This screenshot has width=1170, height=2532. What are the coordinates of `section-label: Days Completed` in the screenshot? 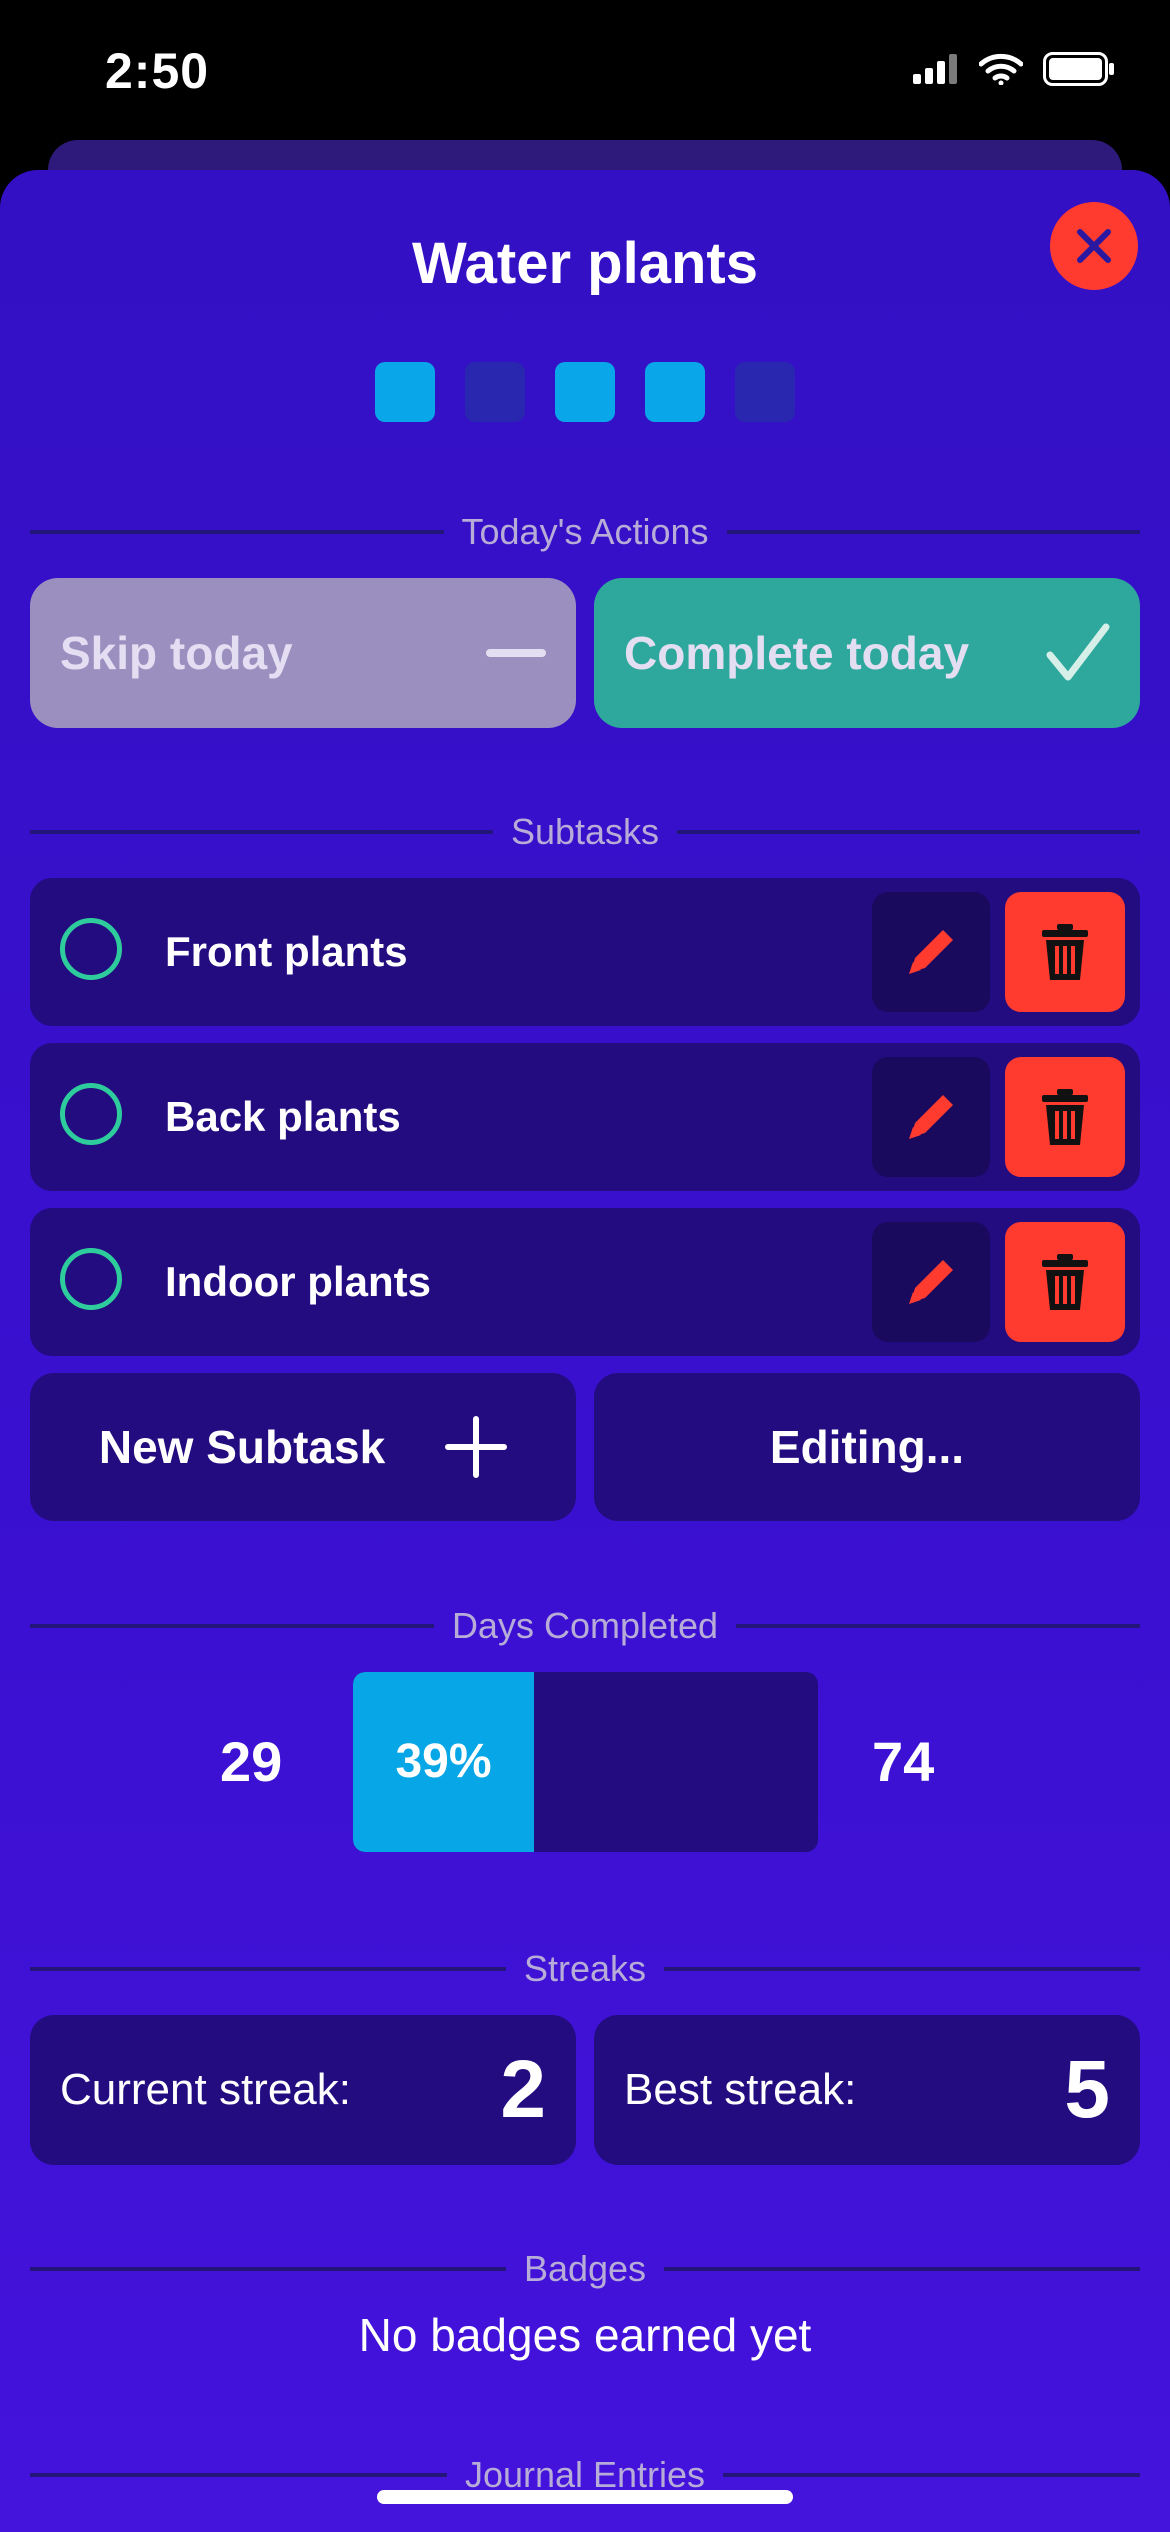 It's located at (585, 1625).